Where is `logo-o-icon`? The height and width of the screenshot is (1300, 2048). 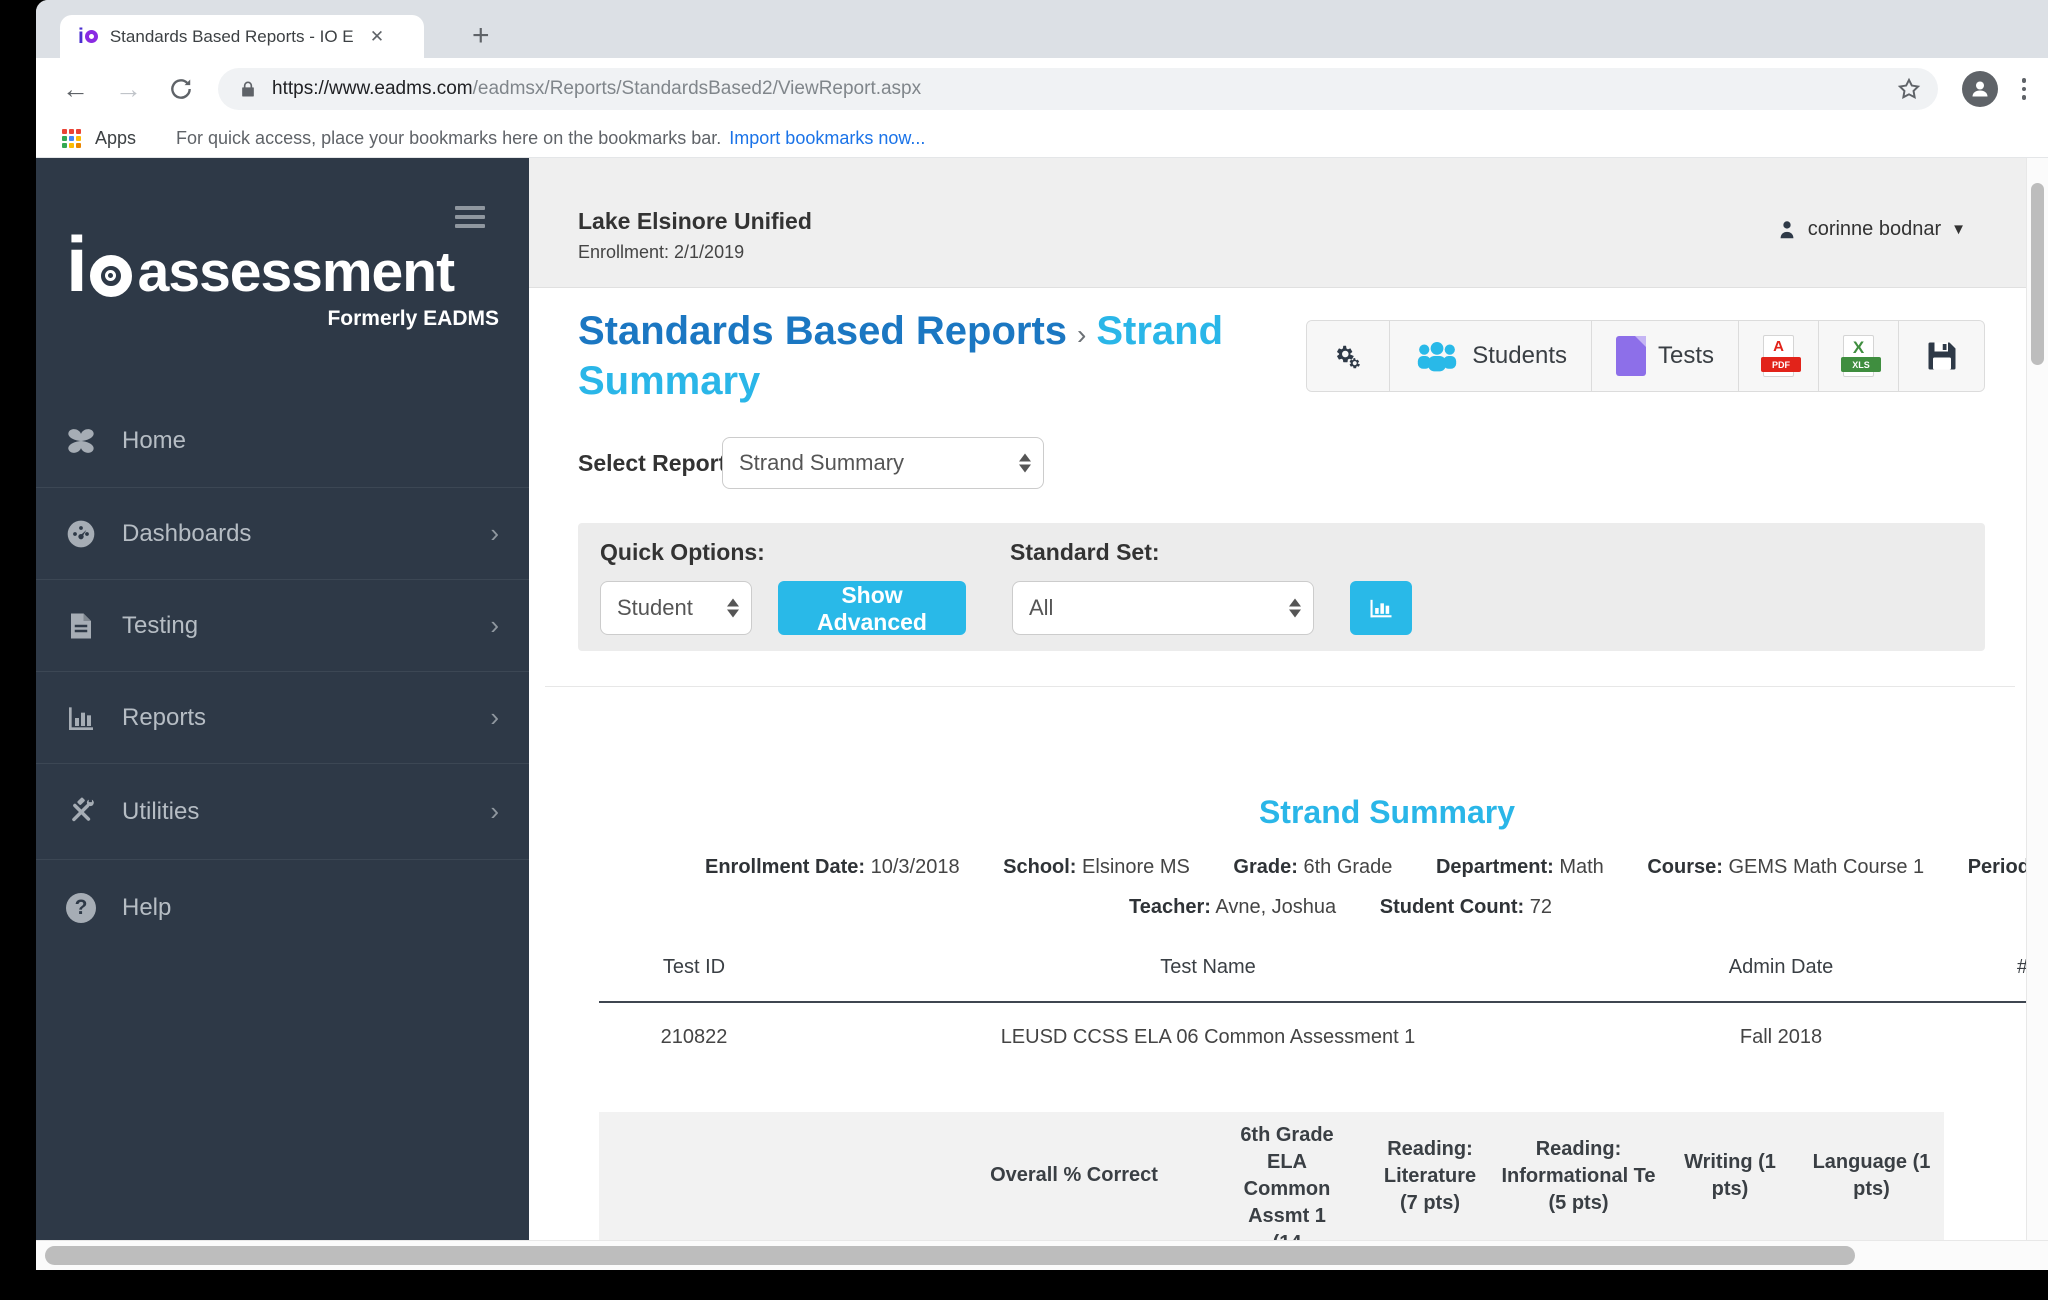
logo-o-icon is located at coordinates (110, 276).